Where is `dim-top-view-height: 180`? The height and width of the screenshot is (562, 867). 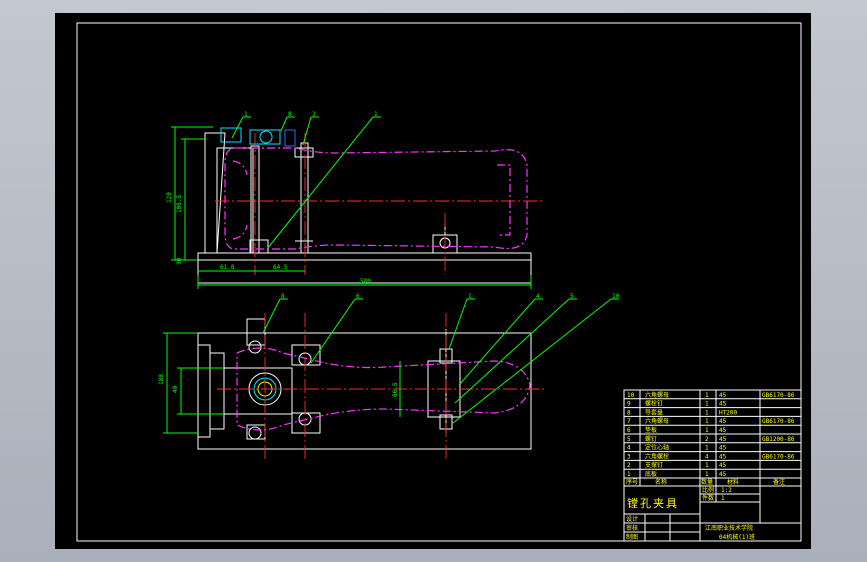 dim-top-view-height: 180 is located at coordinates (161, 379).